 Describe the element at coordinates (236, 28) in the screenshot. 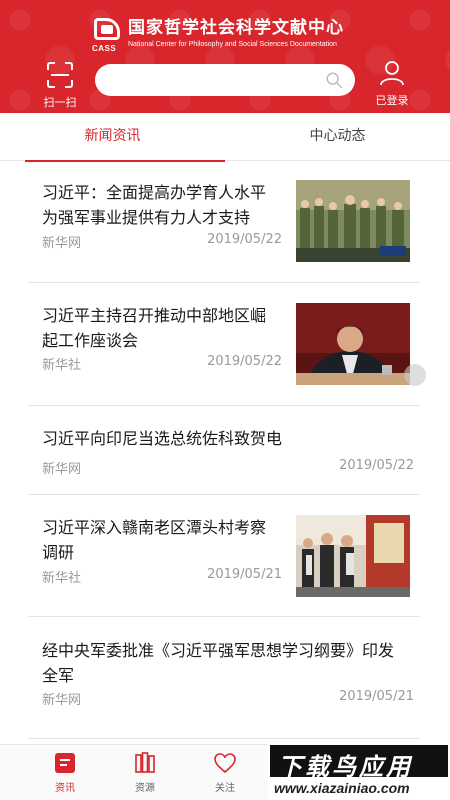

I see `logo-title-cn: 国家哲学社会科学文献中心` at that location.